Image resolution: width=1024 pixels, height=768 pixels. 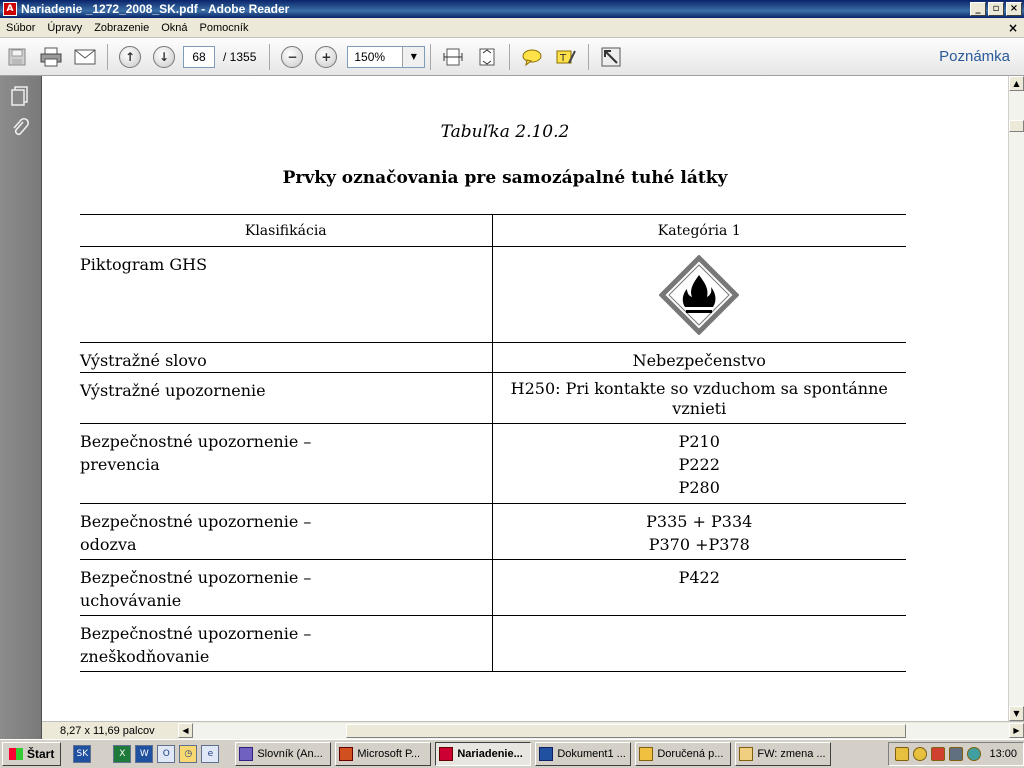 I want to click on save-button, so click(x=17, y=57).